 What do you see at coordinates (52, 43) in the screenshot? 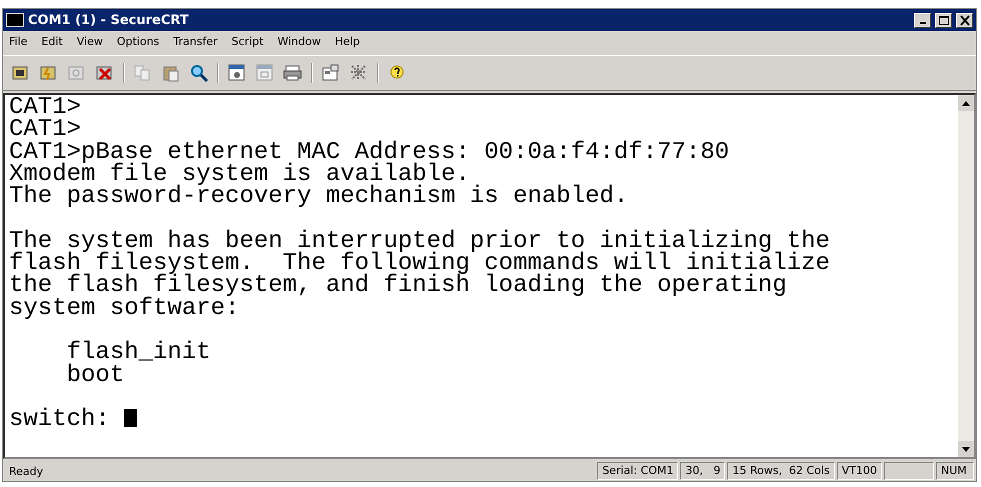
I see `menu-item: Edit` at bounding box center [52, 43].